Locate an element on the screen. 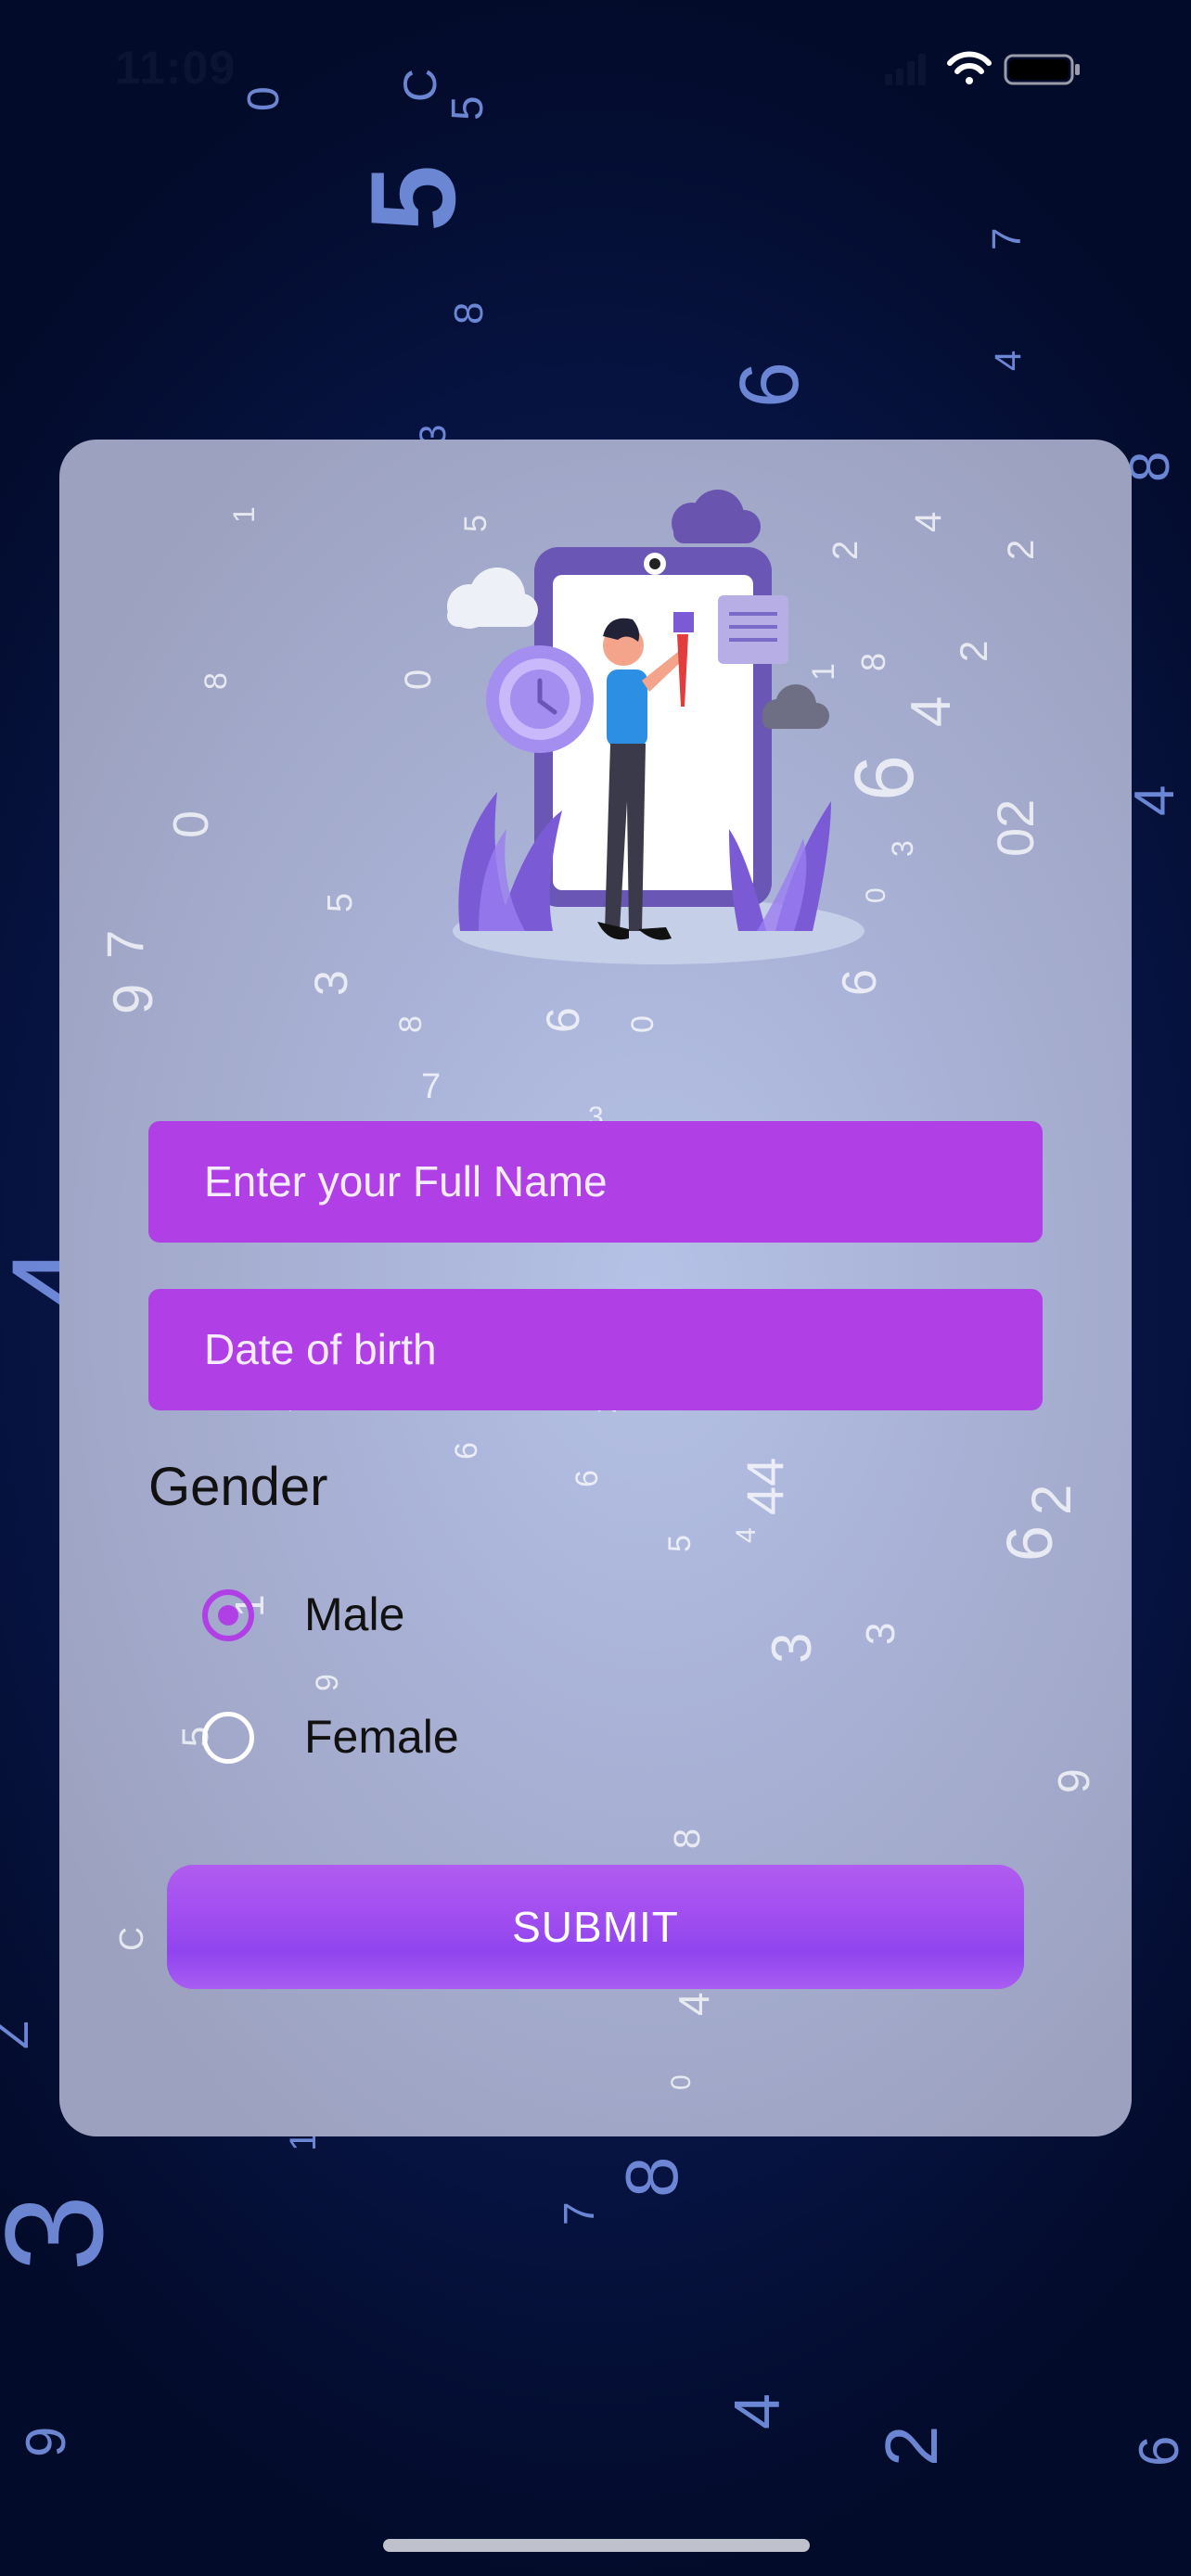 The width and height of the screenshot is (1191, 2576). date-of-birth-input: Date of birth is located at coordinates (595, 1350).